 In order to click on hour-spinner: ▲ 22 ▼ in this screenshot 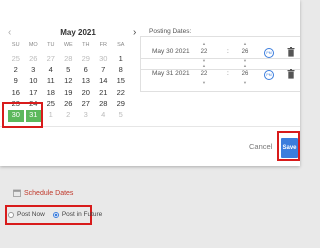, I will do `click(204, 75)`.